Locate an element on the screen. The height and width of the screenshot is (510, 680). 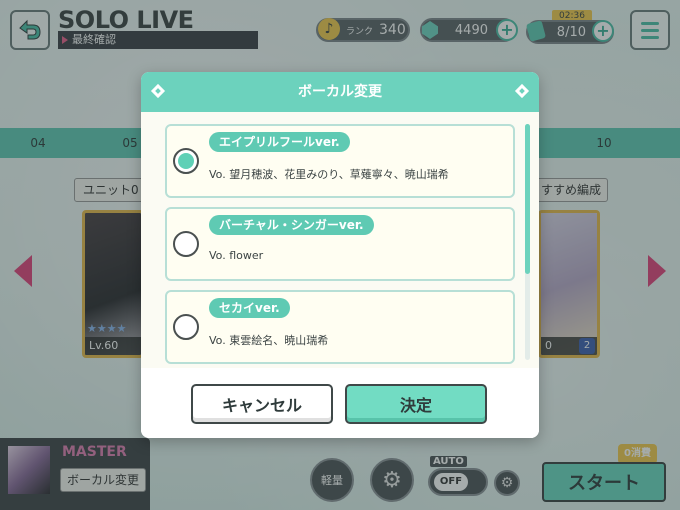
dialog-title: ボーカル変更 is located at coordinates (340, 92).